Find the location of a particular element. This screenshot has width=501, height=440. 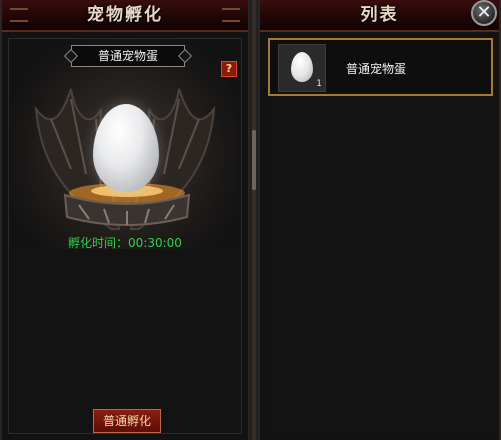

hatch-timer-label: 孵化时间： is located at coordinates (98, 243).